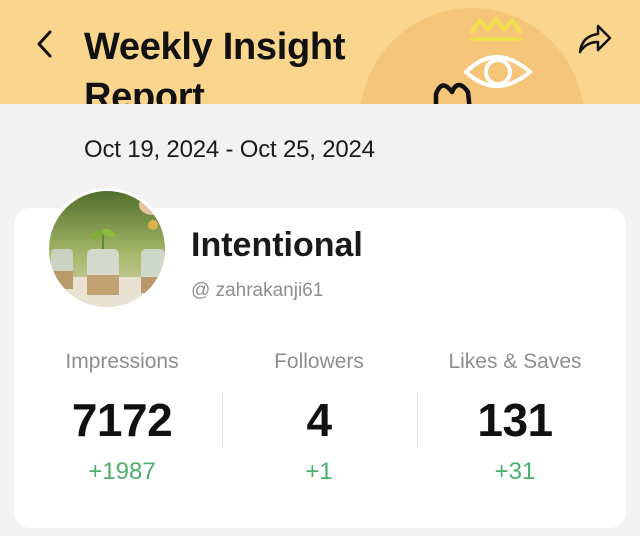  Describe the element at coordinates (277, 245) in the screenshot. I see `profile-name: Intentional` at that location.